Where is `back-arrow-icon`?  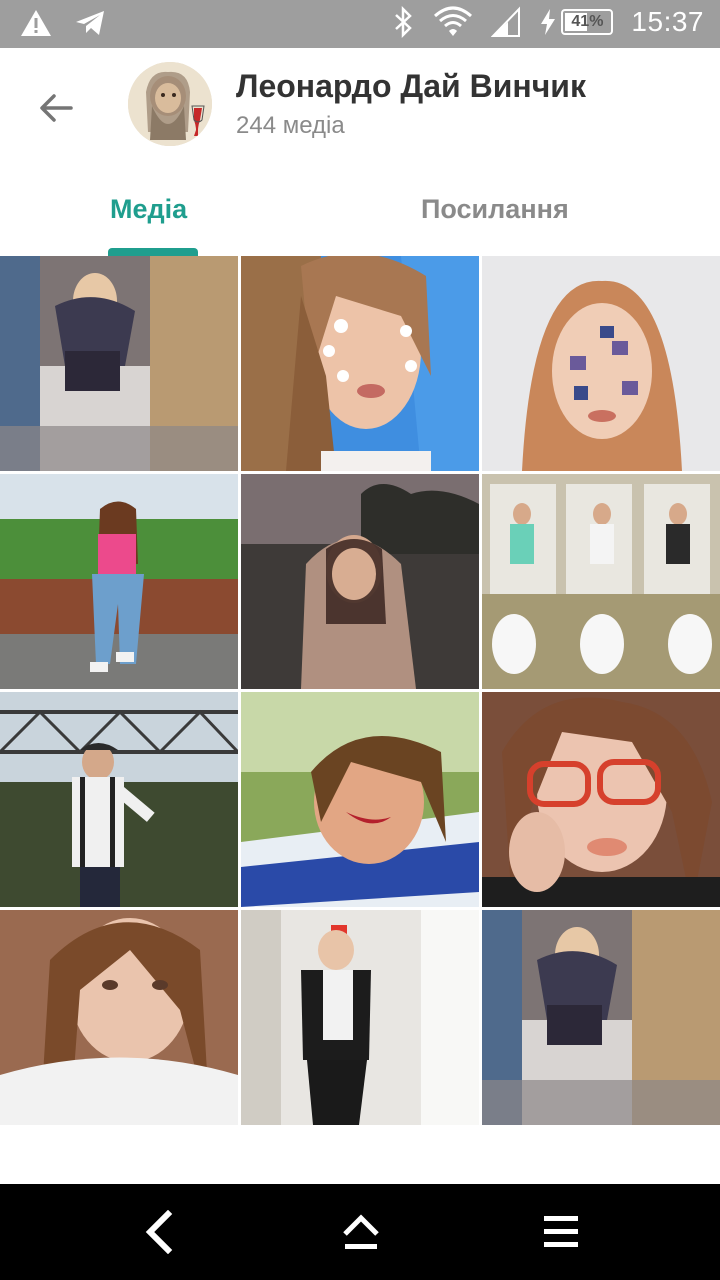
back-arrow-icon is located at coordinates (56, 108).